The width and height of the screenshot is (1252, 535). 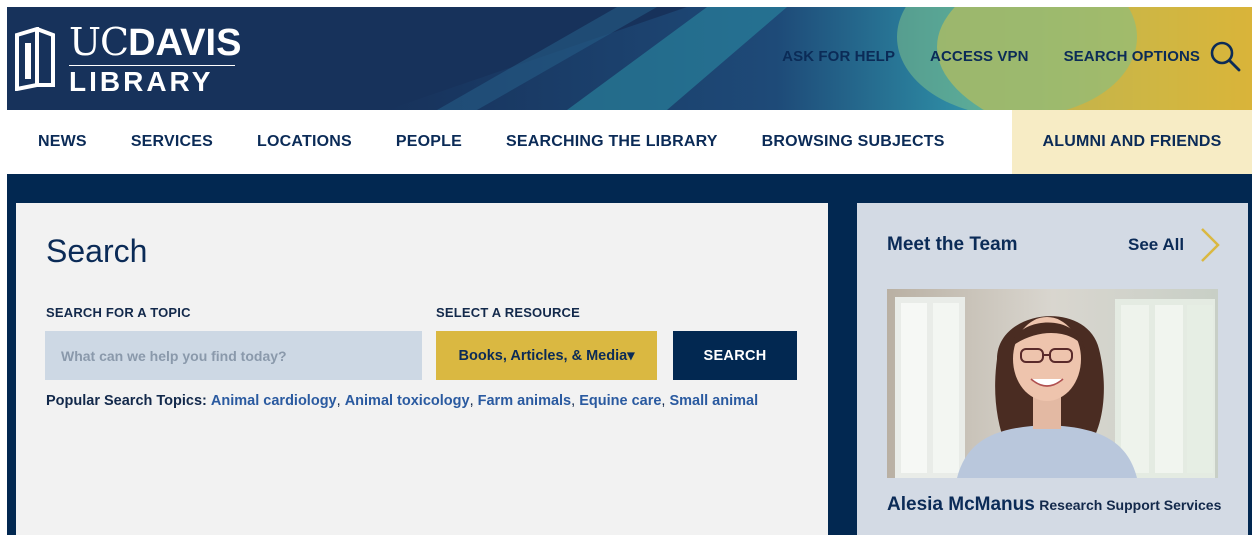 I want to click on resource-select-value: Books, Articles, & Media, so click(x=543, y=355).